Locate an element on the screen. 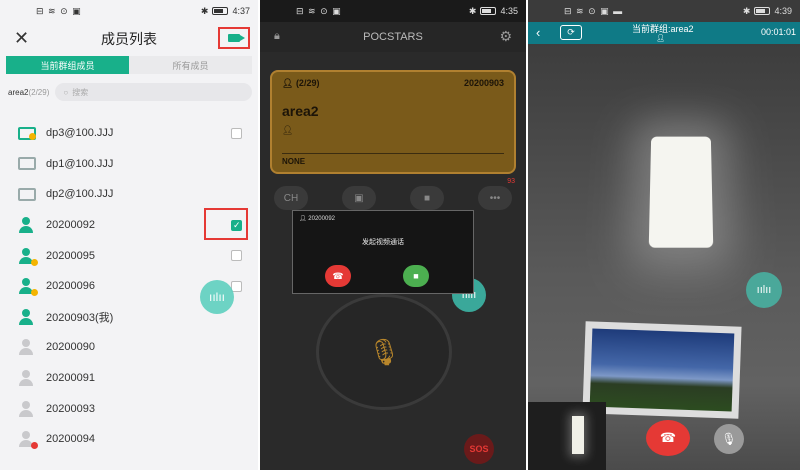 This screenshot has height=470, width=800. local-video-preview is located at coordinates (567, 436).